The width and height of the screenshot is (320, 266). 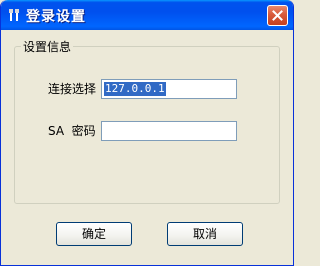 I want to click on connect-input: 127.0.0.1, so click(x=169, y=89).